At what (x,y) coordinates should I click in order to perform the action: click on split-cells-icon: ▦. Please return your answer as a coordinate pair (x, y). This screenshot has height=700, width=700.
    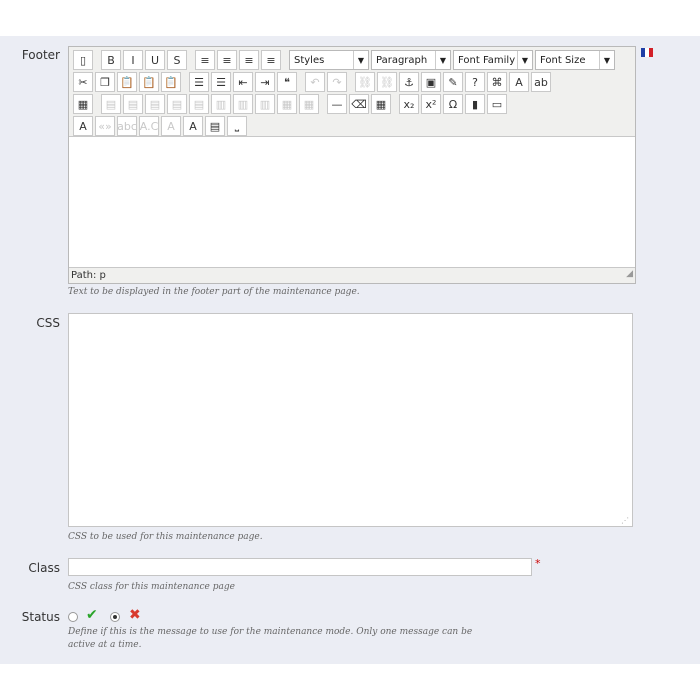
    Looking at the image, I should click on (287, 104).